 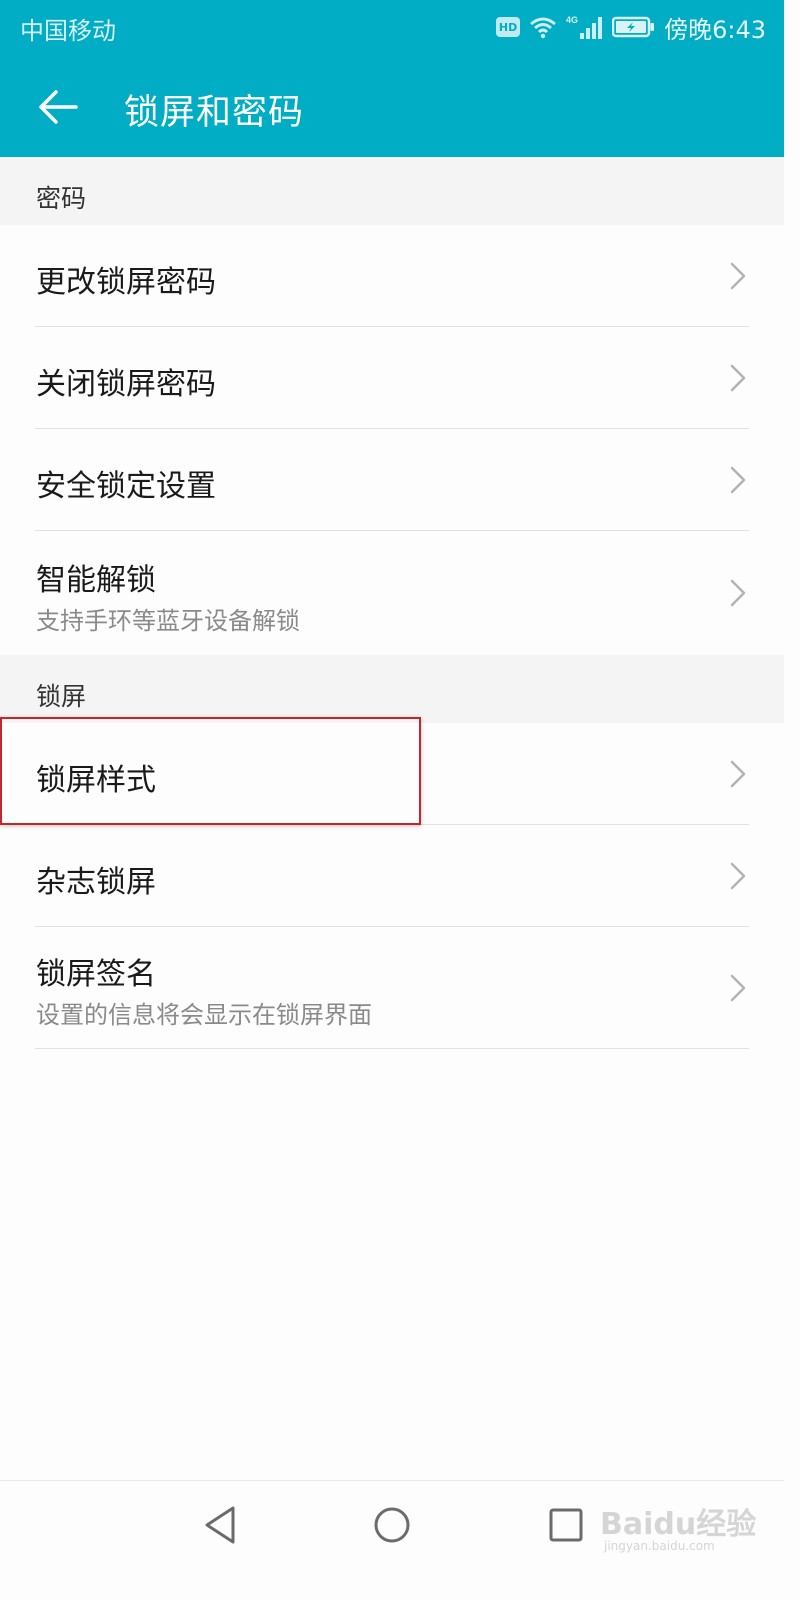 What do you see at coordinates (61, 198) in the screenshot?
I see `section-header-label: 密码` at bounding box center [61, 198].